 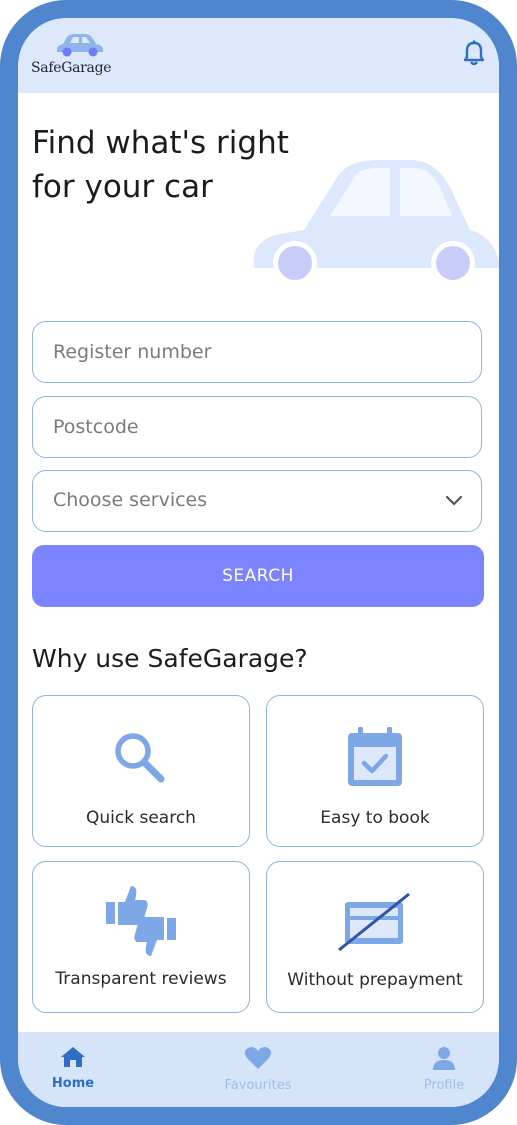 I want to click on thumbs-icon, so click(x=141, y=921).